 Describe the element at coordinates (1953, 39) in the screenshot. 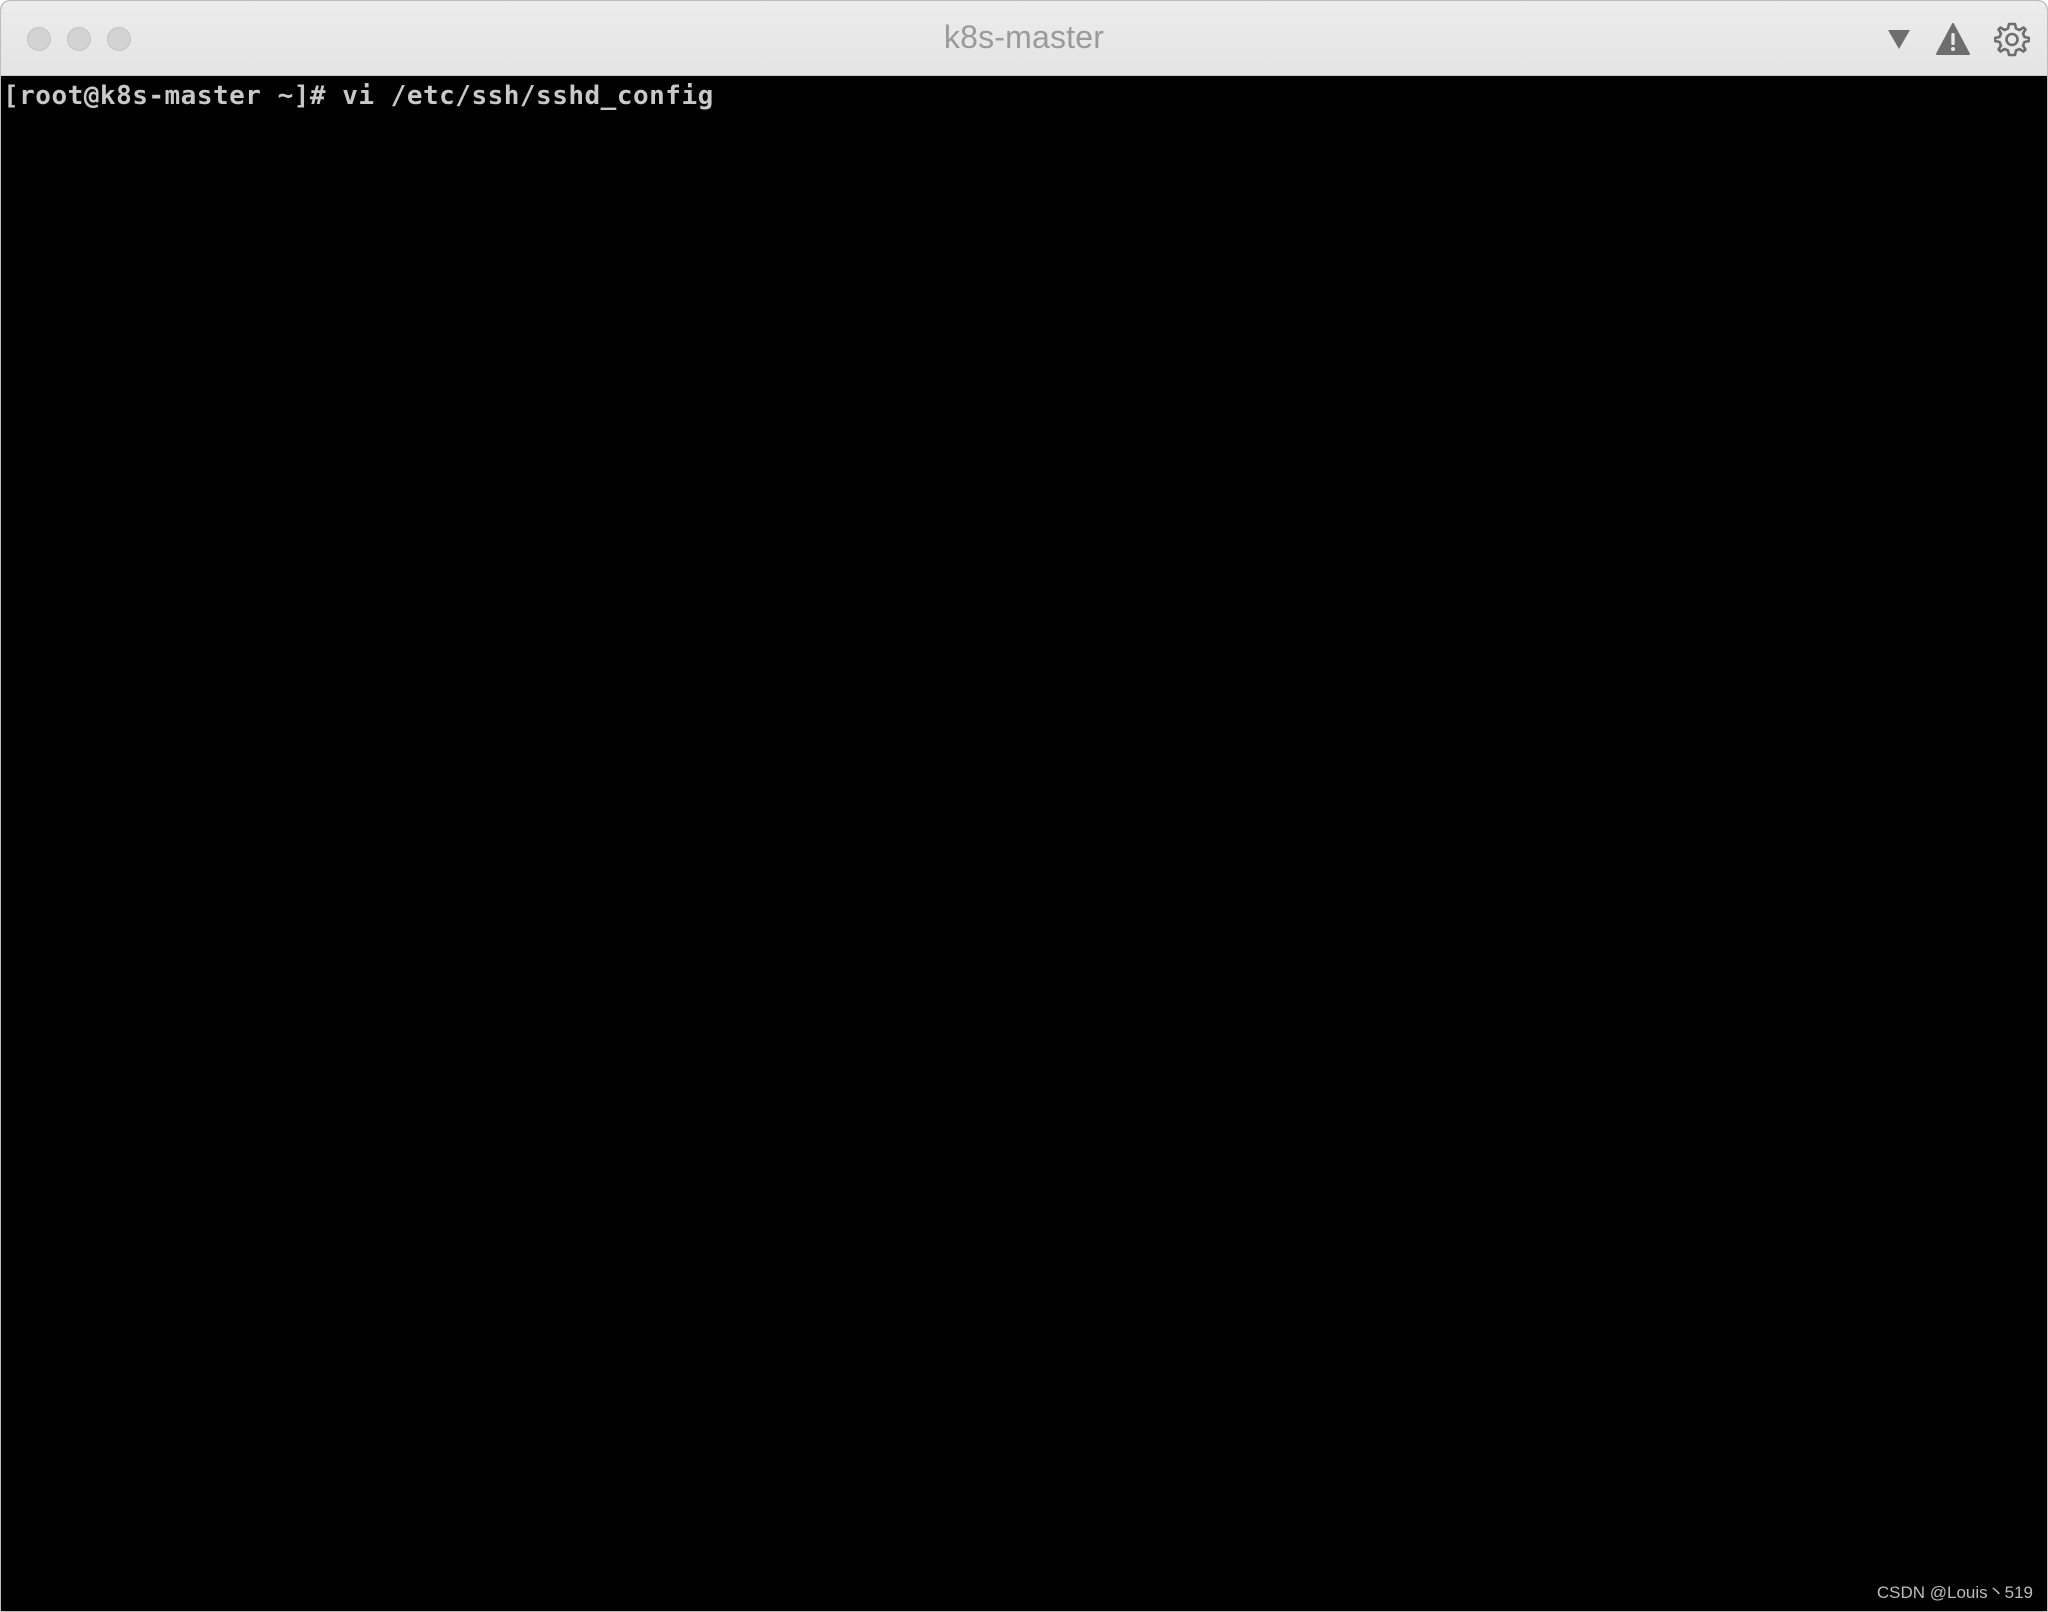

I see `warning-icon` at that location.